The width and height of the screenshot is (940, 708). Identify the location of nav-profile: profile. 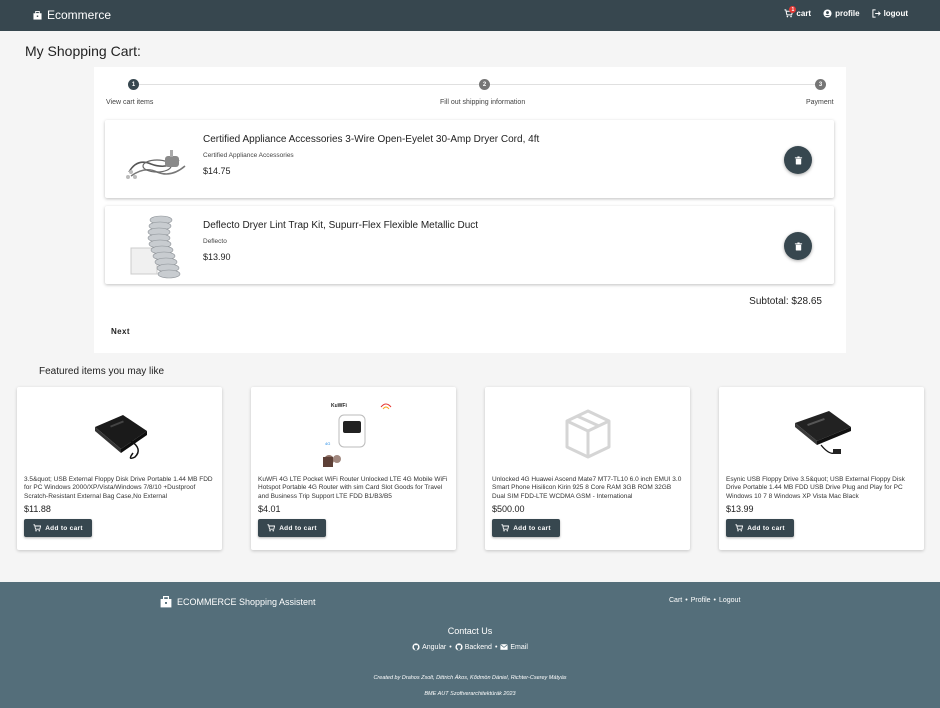
(841, 13).